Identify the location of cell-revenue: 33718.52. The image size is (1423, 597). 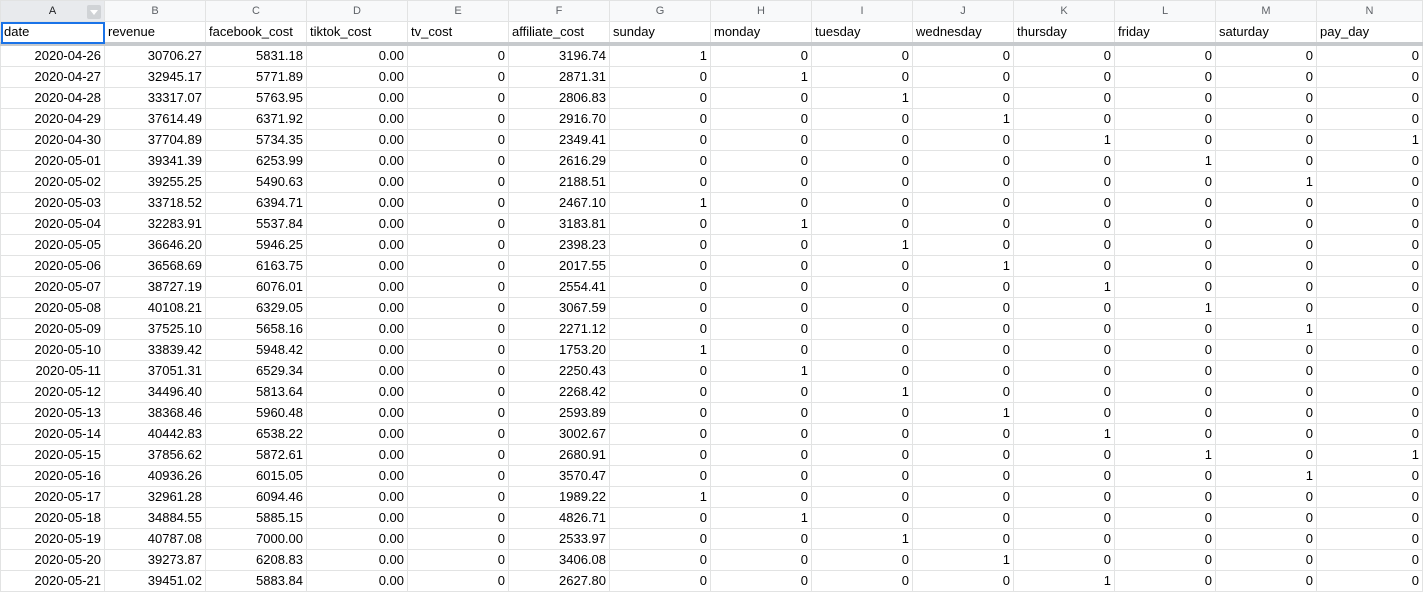
(155, 203).